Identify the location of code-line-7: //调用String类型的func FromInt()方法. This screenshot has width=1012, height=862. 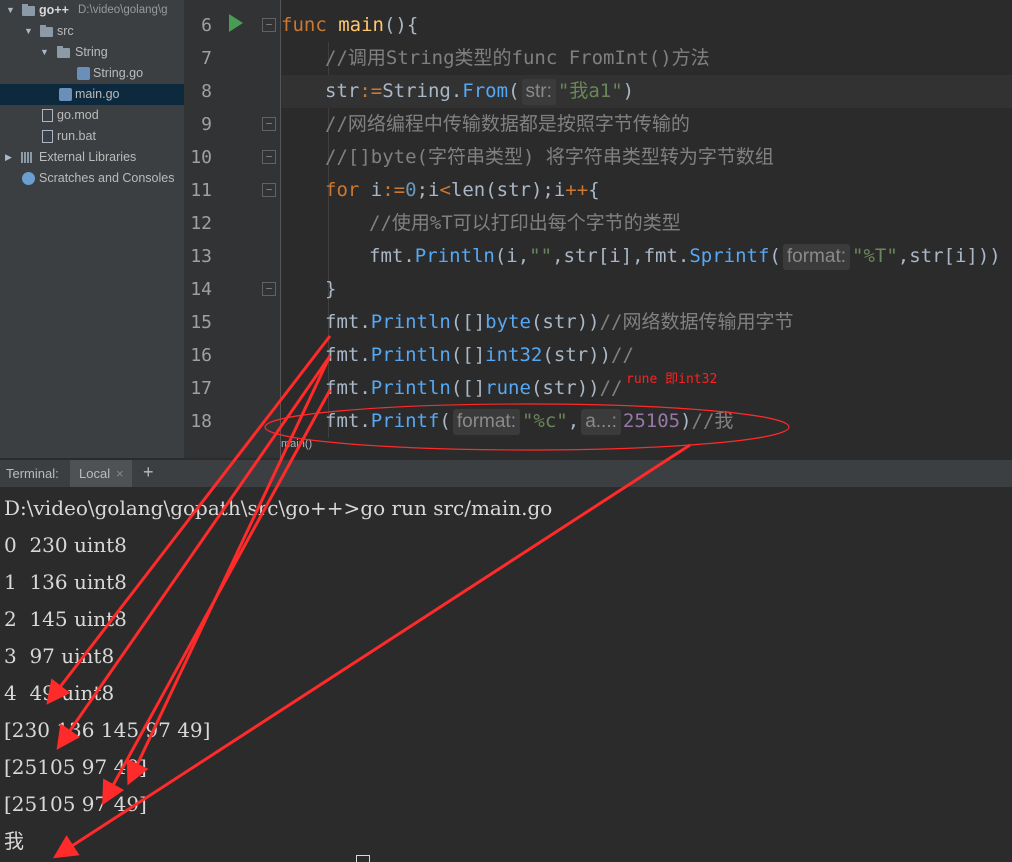
(646, 58).